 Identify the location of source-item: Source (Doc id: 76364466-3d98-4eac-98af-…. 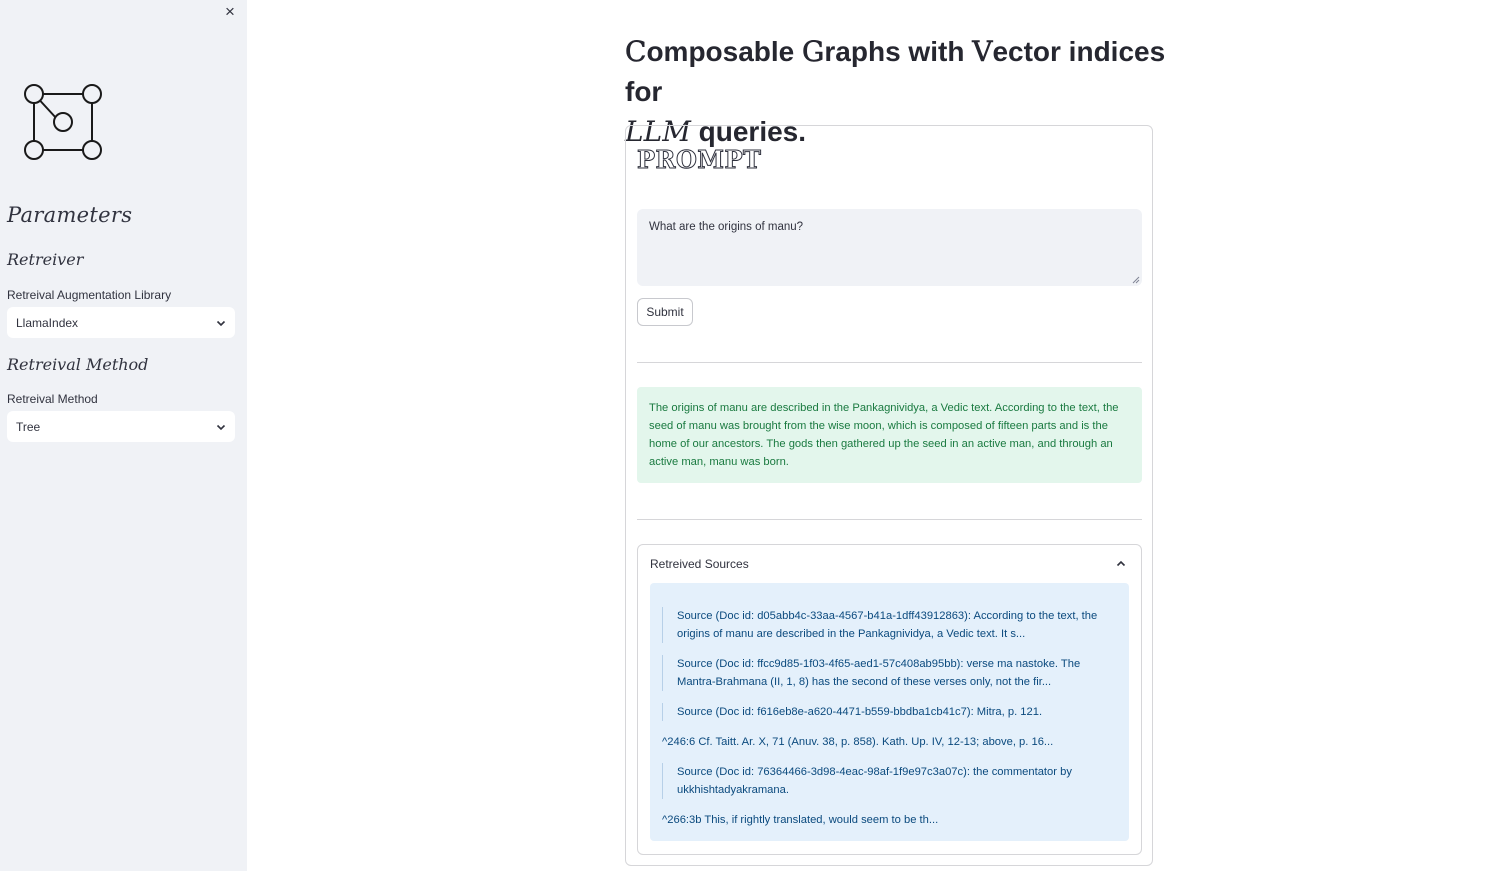
(889, 781).